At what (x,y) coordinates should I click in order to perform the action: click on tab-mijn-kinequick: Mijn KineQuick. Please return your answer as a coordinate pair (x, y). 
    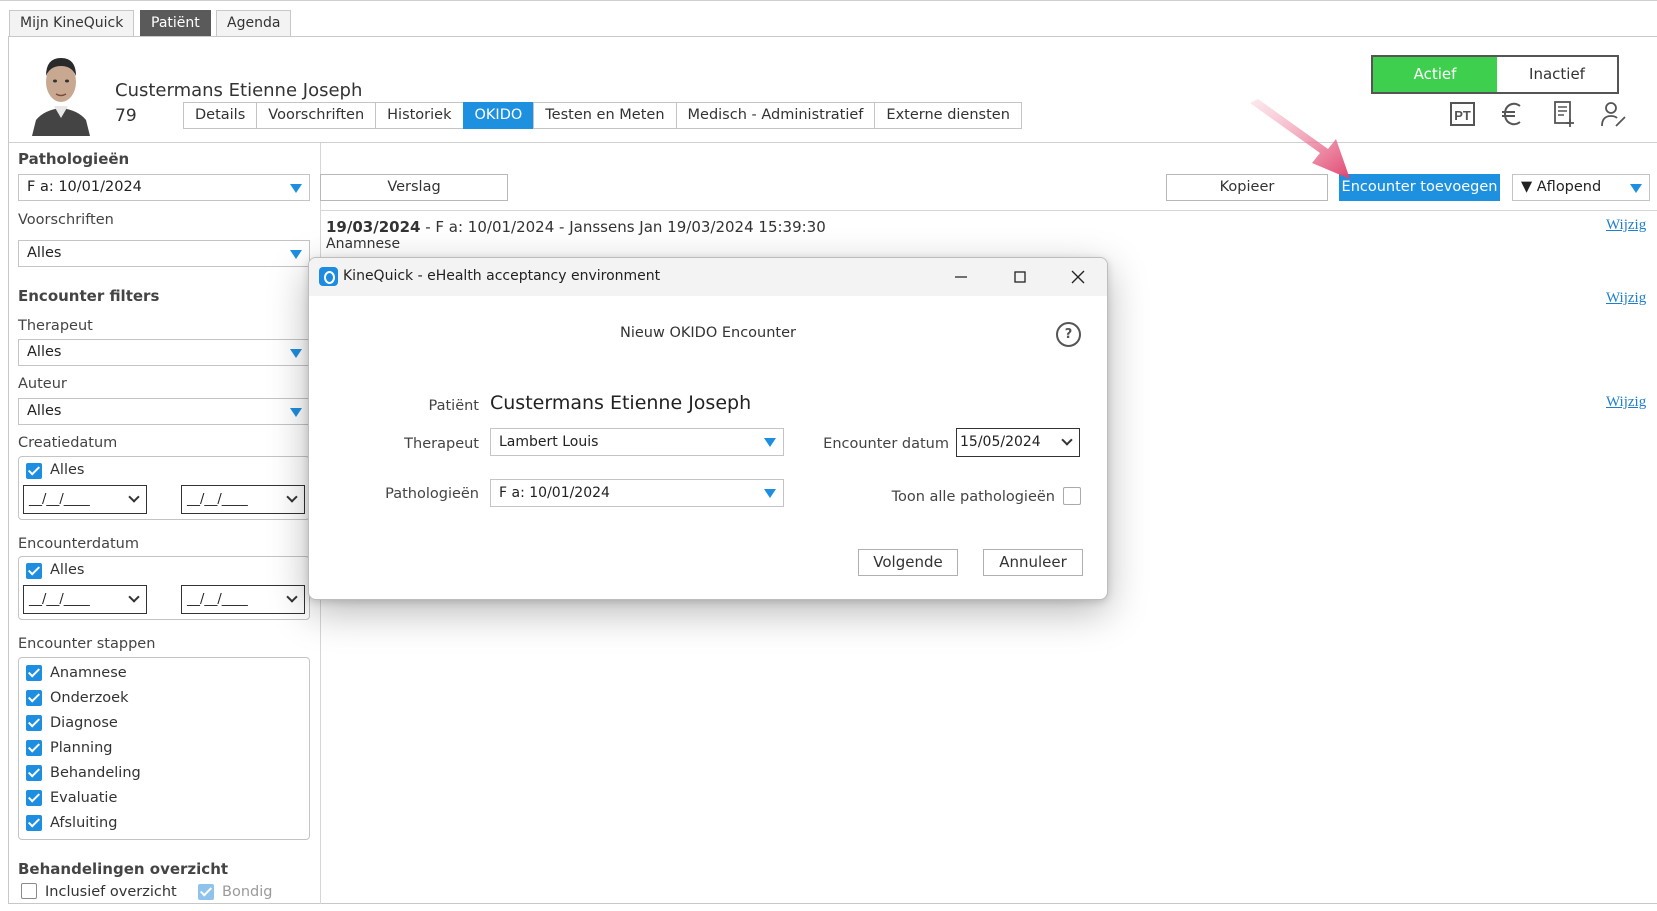
    Looking at the image, I should click on (72, 23).